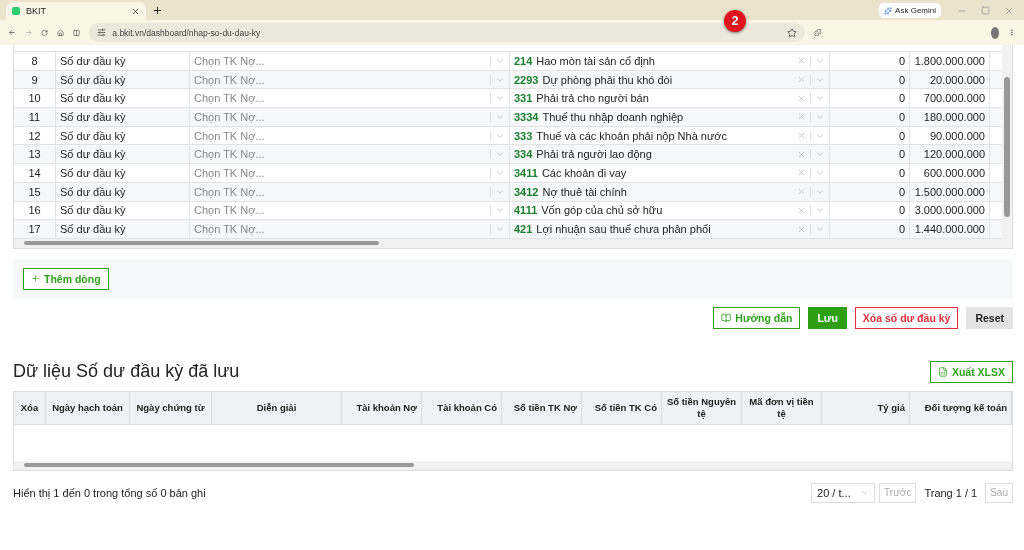  I want to click on maximize-icon, so click(985, 10).